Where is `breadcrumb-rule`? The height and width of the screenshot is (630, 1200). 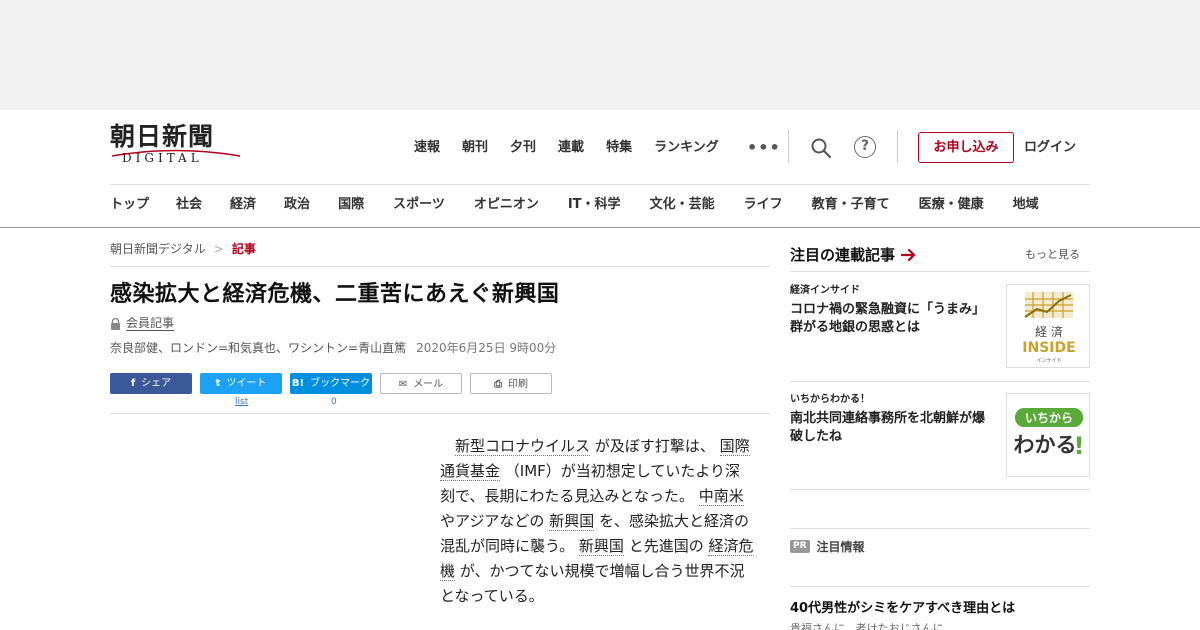 breadcrumb-rule is located at coordinates (440, 266).